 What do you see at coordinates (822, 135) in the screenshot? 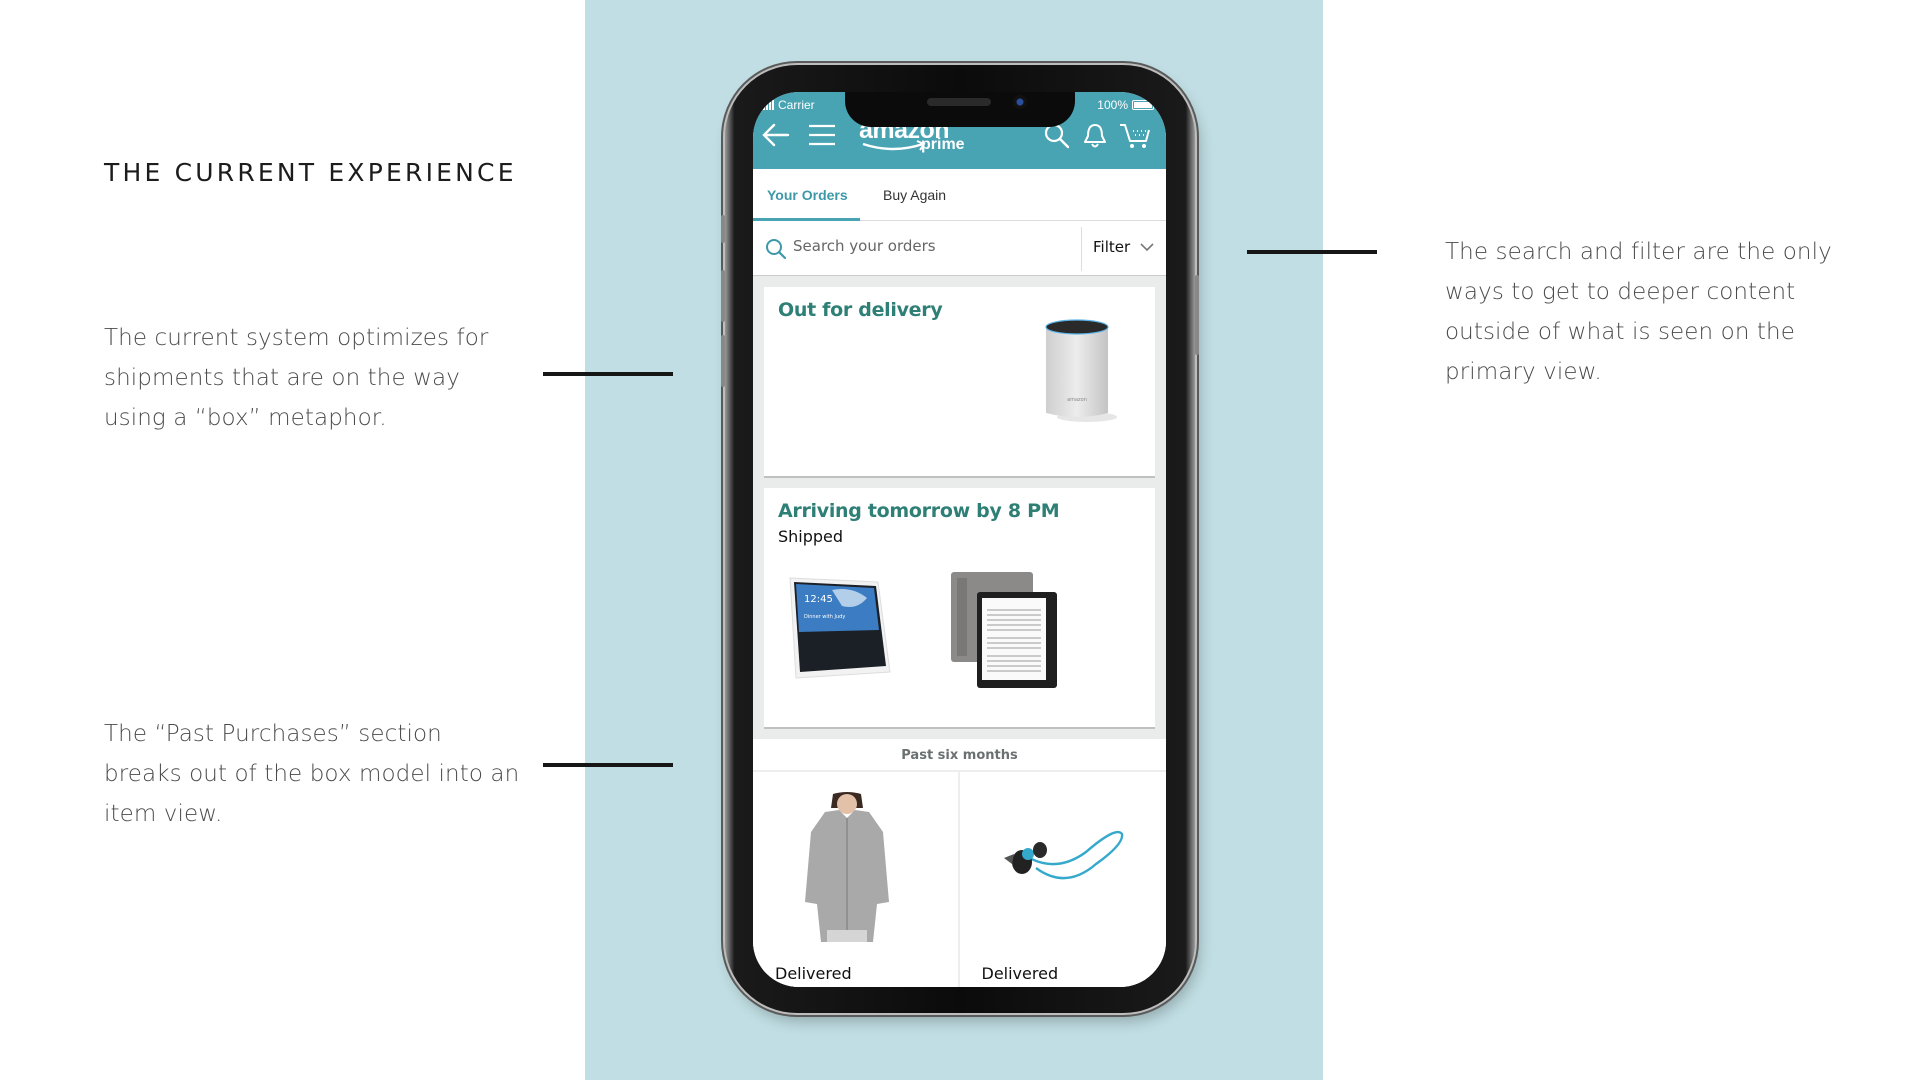
I see `menu-icon` at bounding box center [822, 135].